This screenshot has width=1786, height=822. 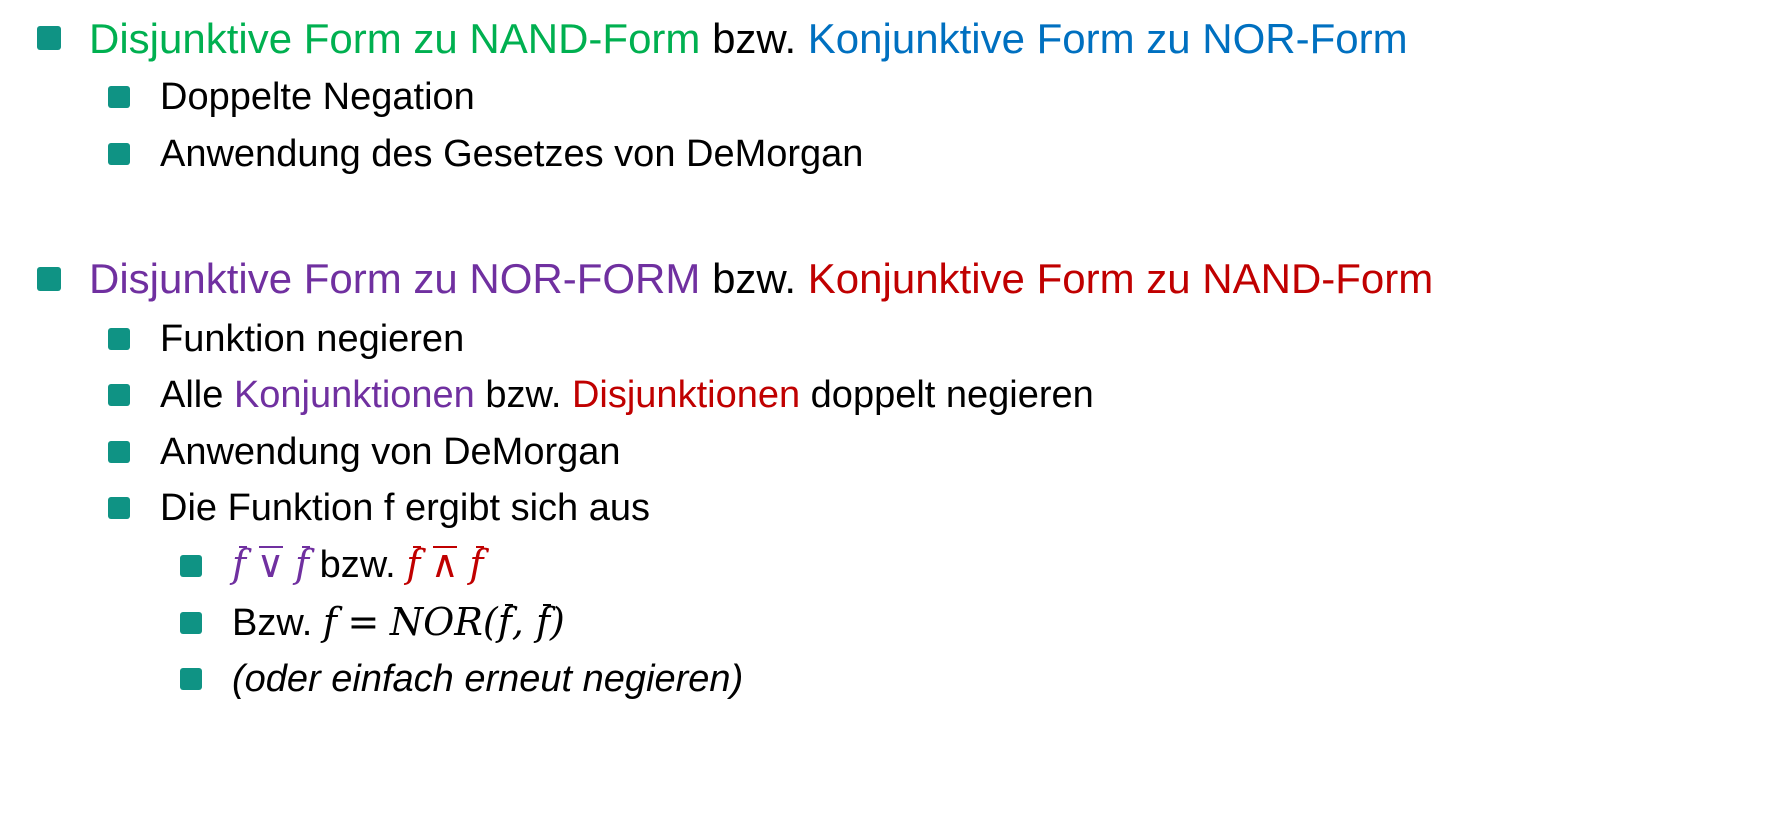 I want to click on text-alle: Alle, so click(x=192, y=395).